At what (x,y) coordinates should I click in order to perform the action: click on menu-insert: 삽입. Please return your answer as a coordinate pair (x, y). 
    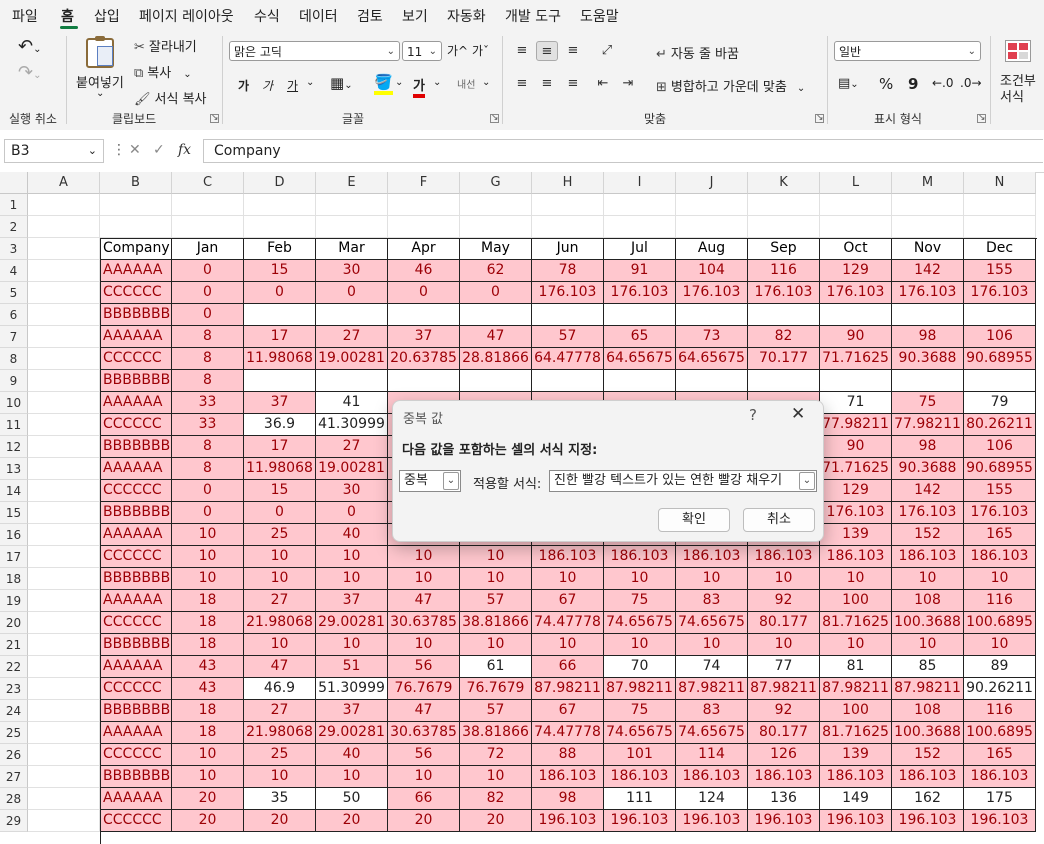
    Looking at the image, I should click on (107, 16).